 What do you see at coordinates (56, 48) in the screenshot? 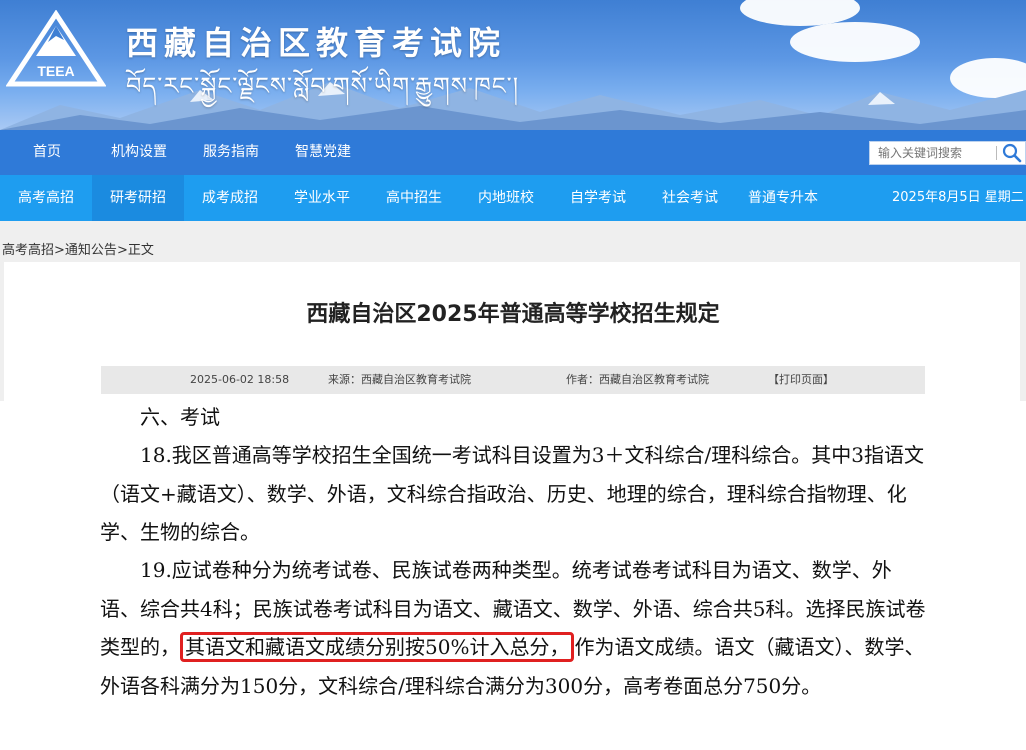
I see `teea-logo: TEEA` at bounding box center [56, 48].